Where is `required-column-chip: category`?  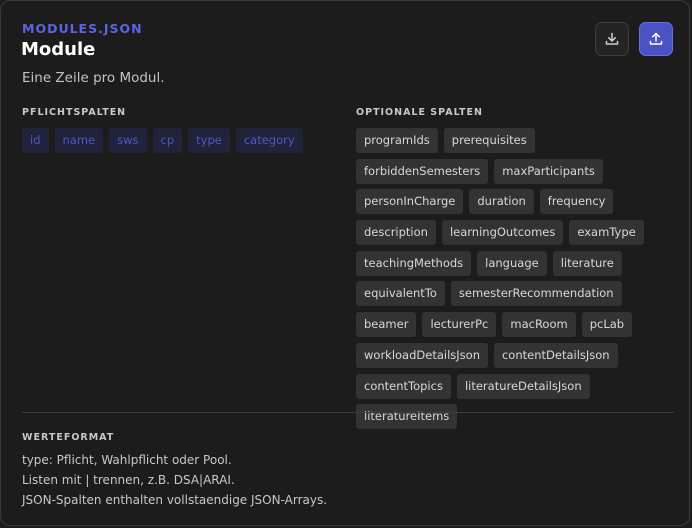
required-column-chip: category is located at coordinates (269, 140).